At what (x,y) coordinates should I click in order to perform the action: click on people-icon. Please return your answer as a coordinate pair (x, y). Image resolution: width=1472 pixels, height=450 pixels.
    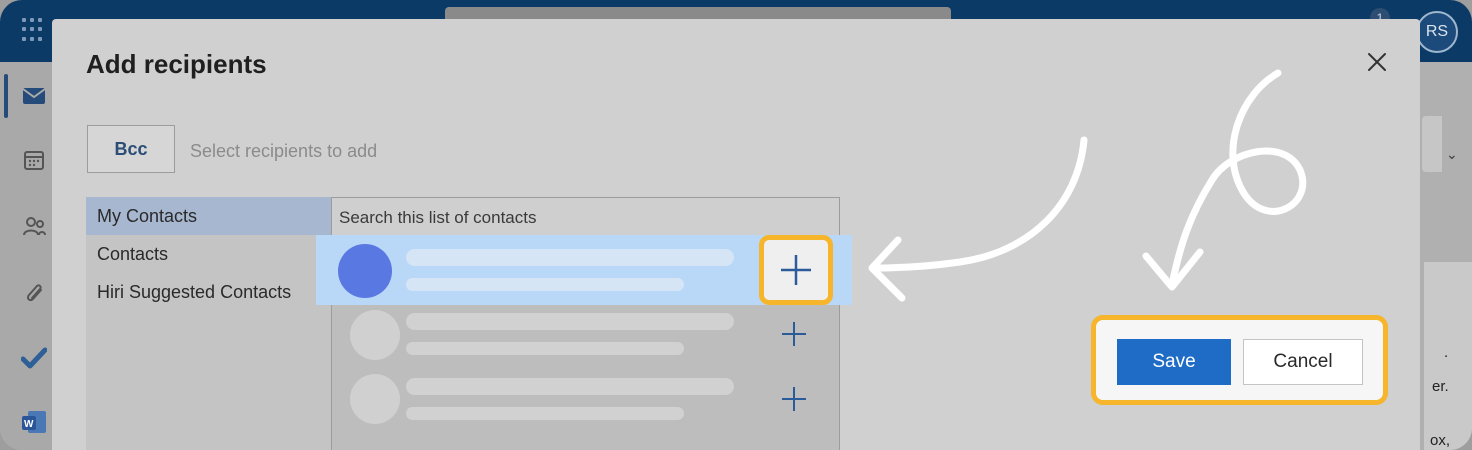
    Looking at the image, I should click on (34, 226).